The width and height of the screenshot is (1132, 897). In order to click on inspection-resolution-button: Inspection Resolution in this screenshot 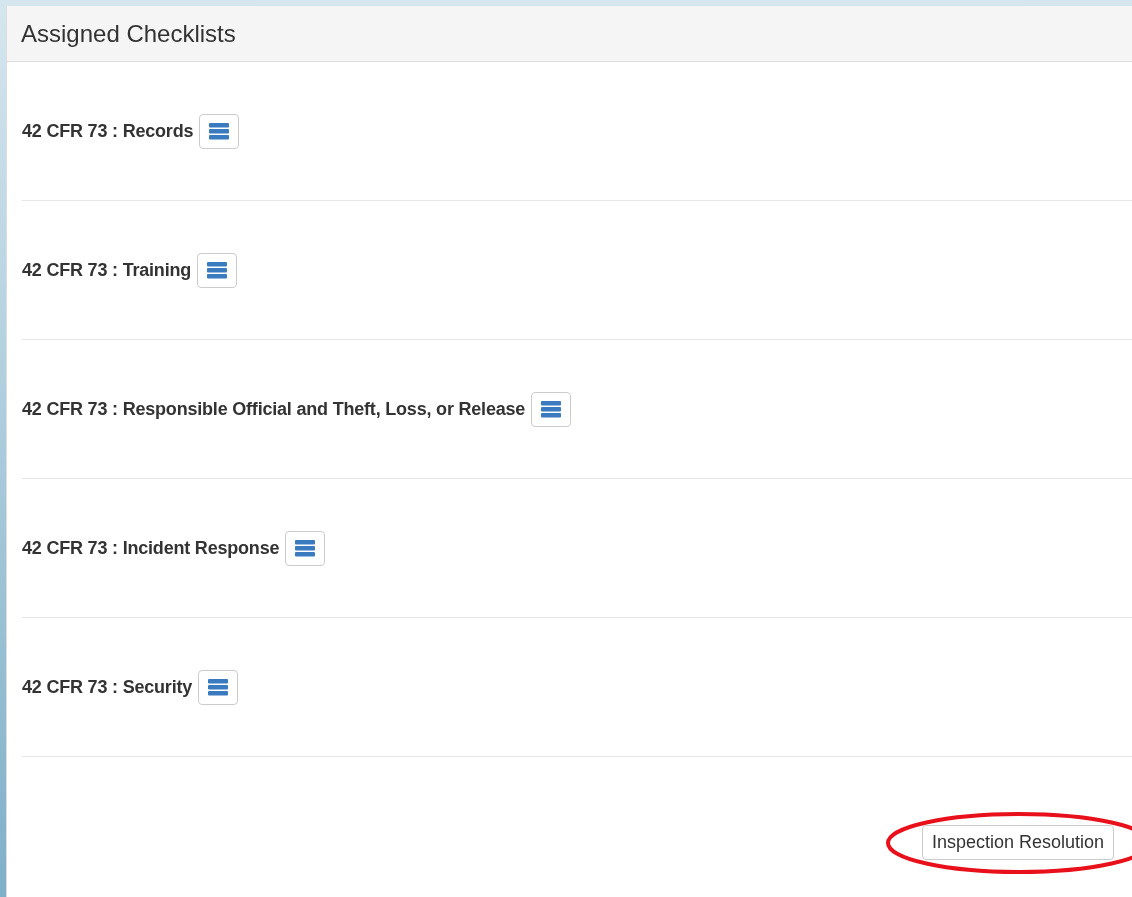, I will do `click(1017, 842)`.